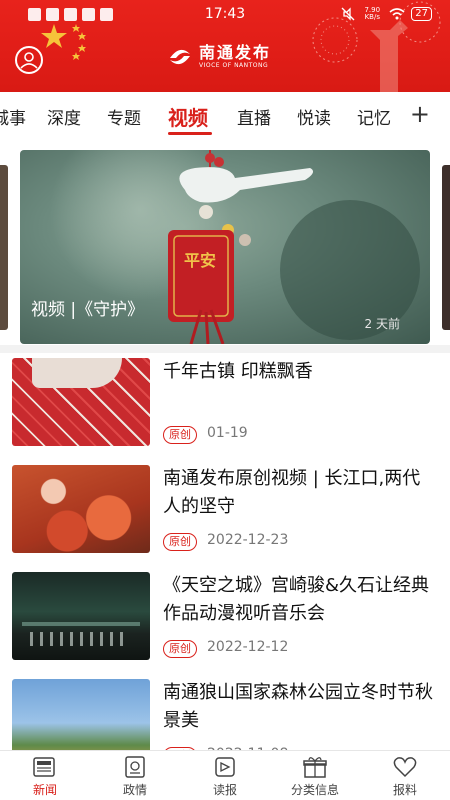 The image size is (450, 800). What do you see at coordinates (234, 65) in the screenshot?
I see `logo-text-en: VIOCE OF NANTONG` at bounding box center [234, 65].